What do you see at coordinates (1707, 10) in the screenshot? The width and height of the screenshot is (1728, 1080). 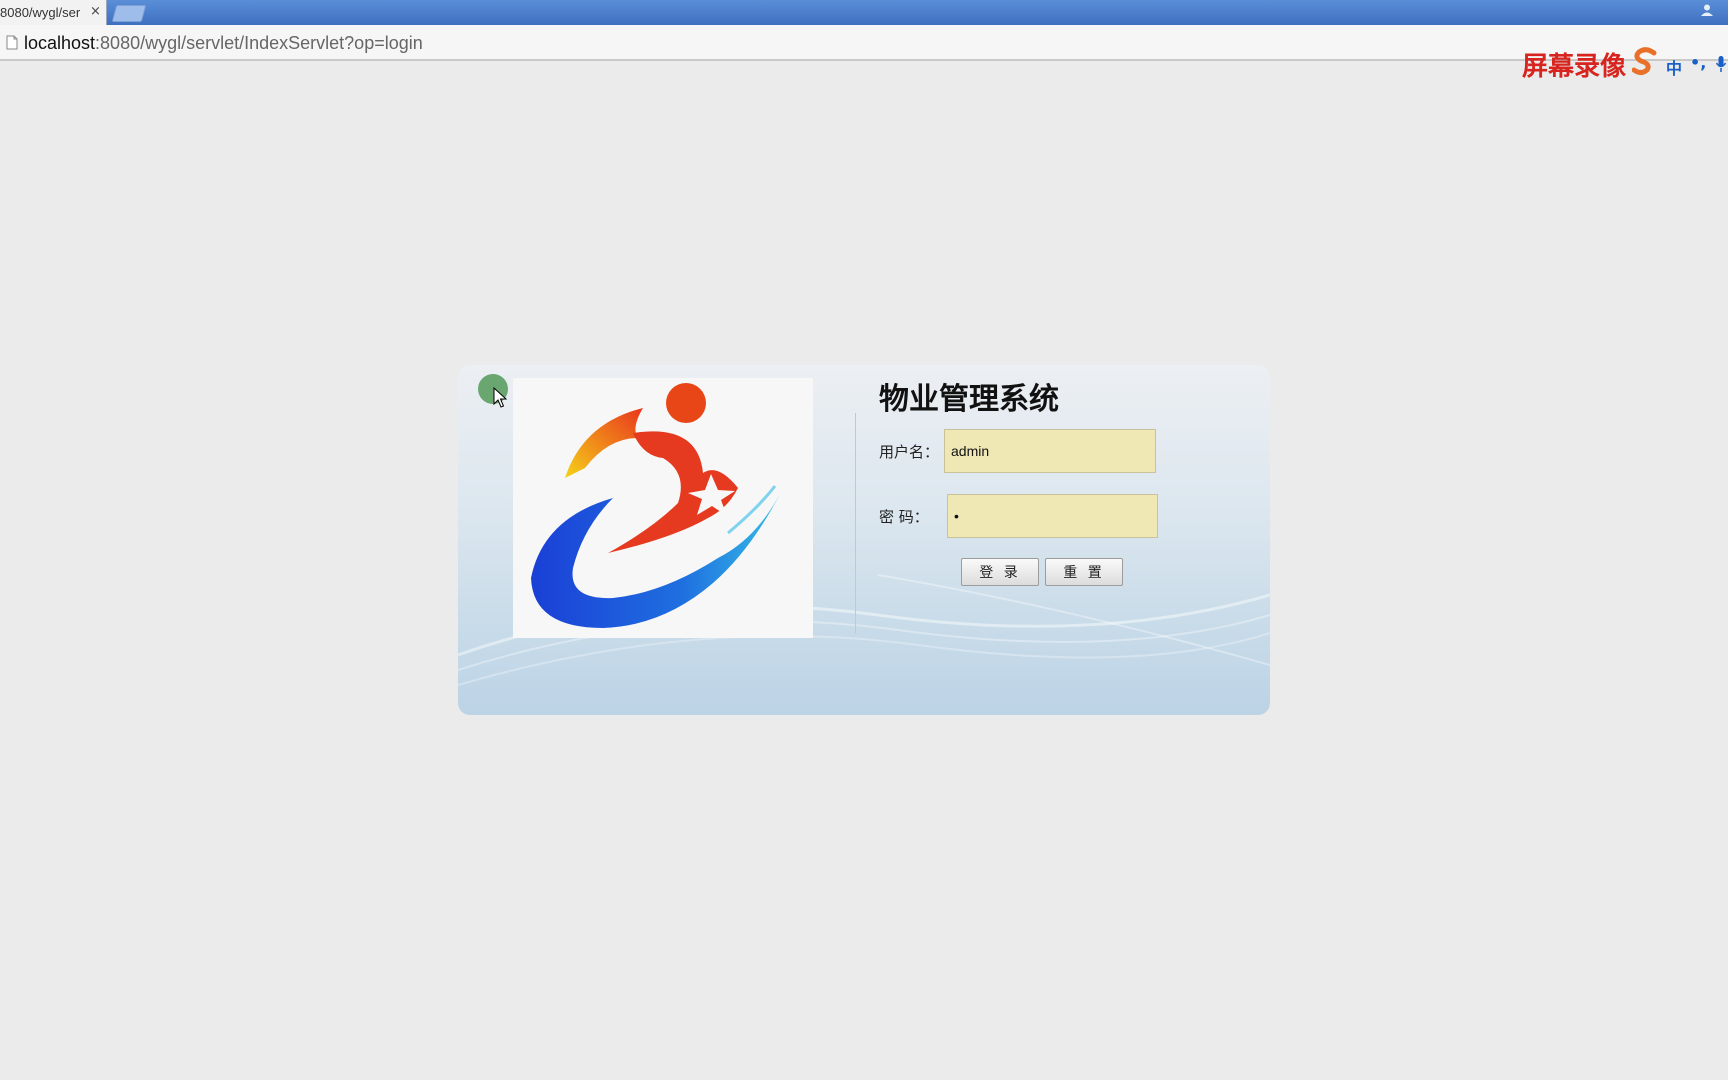 I see `user-icon` at bounding box center [1707, 10].